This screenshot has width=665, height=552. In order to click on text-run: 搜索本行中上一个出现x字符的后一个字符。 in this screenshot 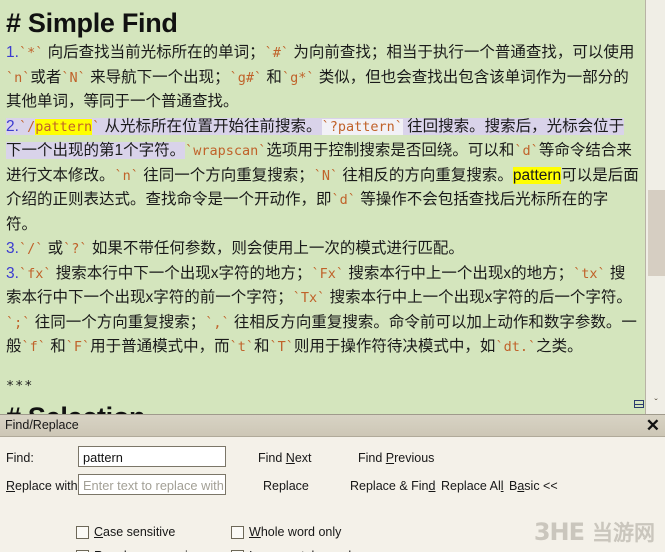, I will do `click(478, 297)`.